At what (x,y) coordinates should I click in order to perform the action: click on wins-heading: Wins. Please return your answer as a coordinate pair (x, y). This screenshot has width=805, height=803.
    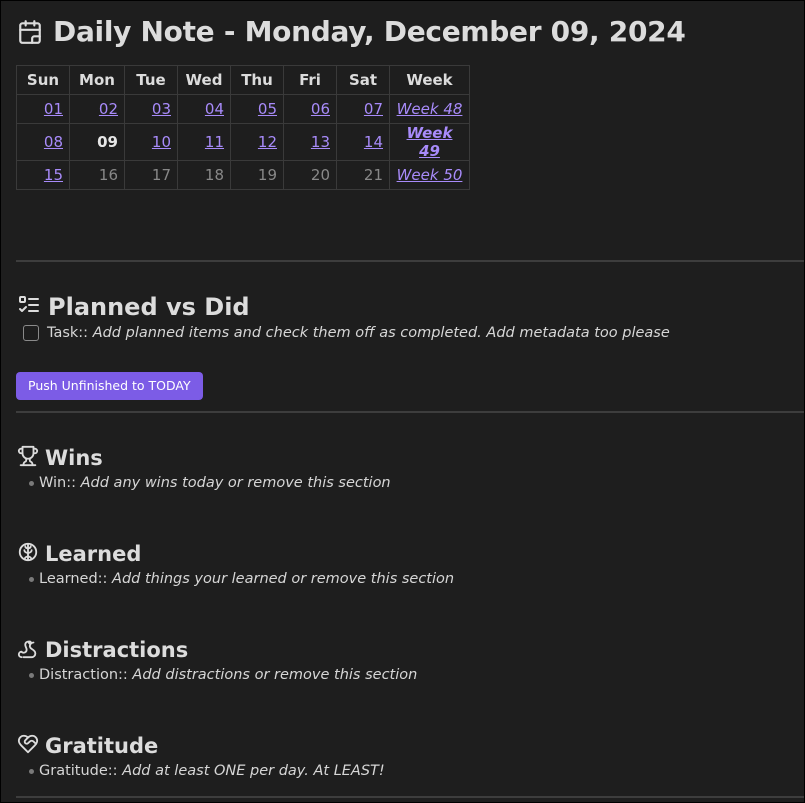
    Looking at the image, I should click on (74, 458).